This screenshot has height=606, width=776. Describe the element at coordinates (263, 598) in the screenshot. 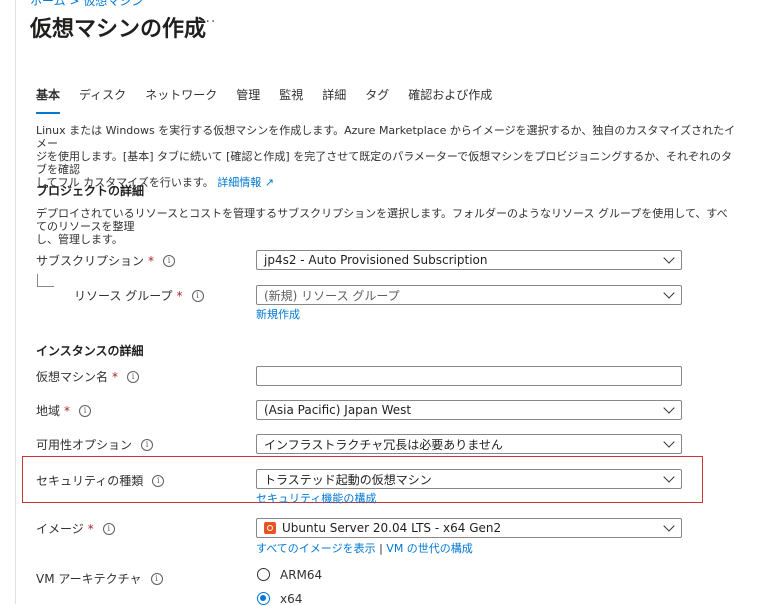

I see `arch-x64-radio` at that location.